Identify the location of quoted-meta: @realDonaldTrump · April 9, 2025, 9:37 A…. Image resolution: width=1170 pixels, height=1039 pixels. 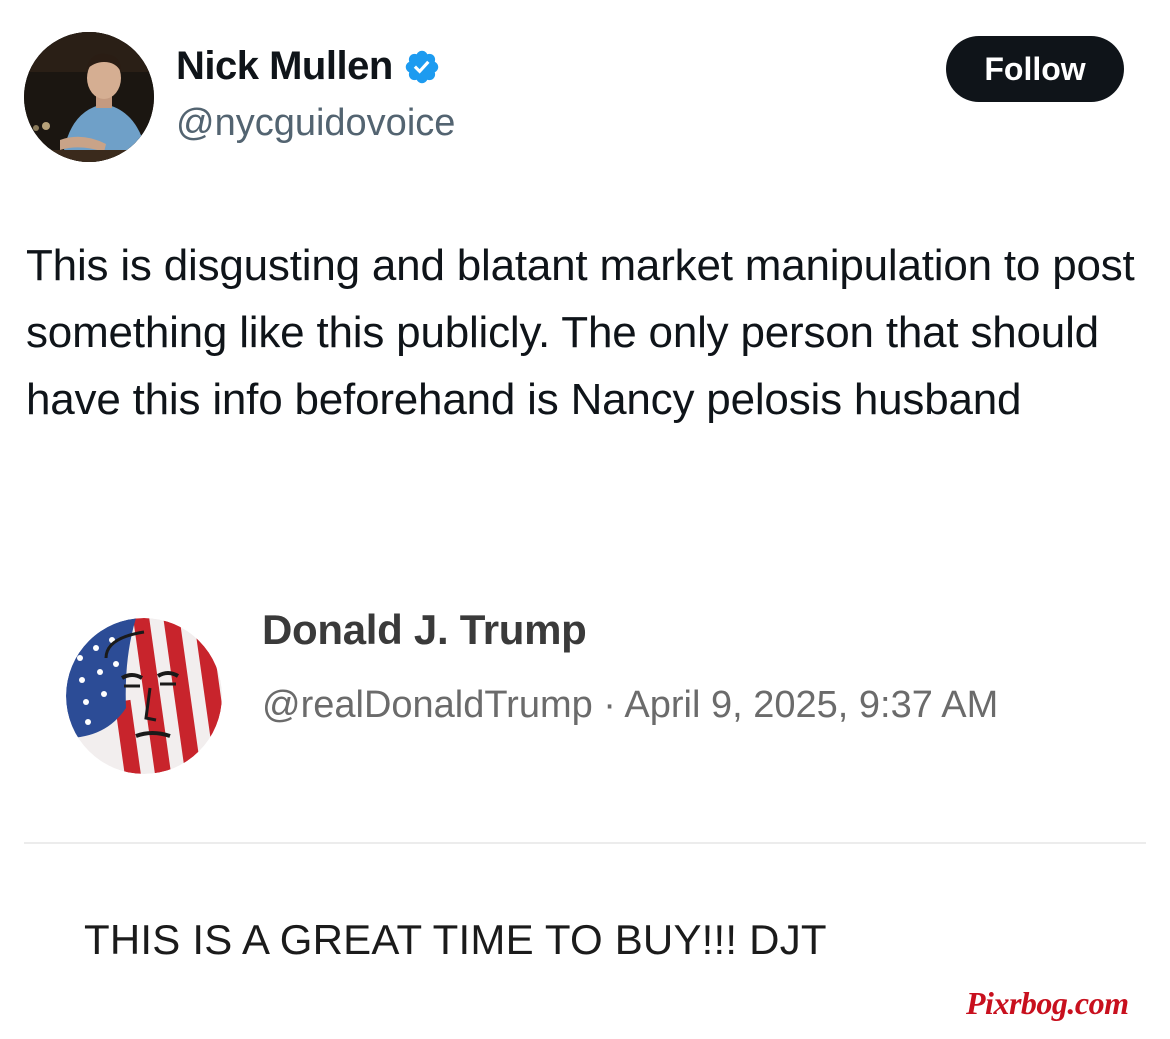
(630, 705).